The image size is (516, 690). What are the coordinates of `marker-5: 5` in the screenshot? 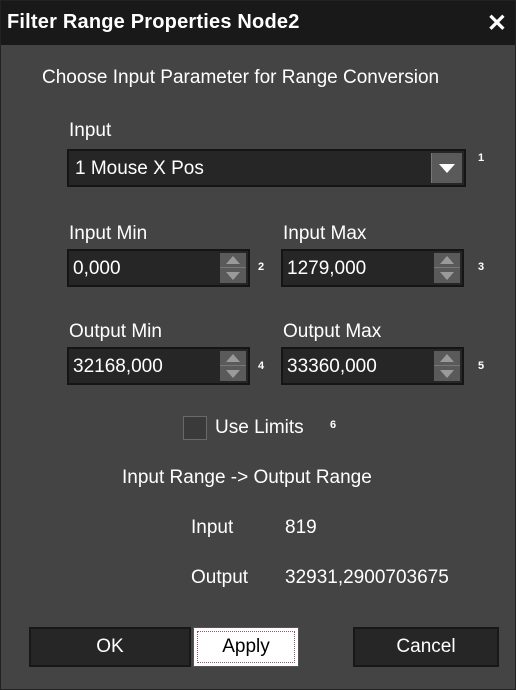 It's located at (481, 366).